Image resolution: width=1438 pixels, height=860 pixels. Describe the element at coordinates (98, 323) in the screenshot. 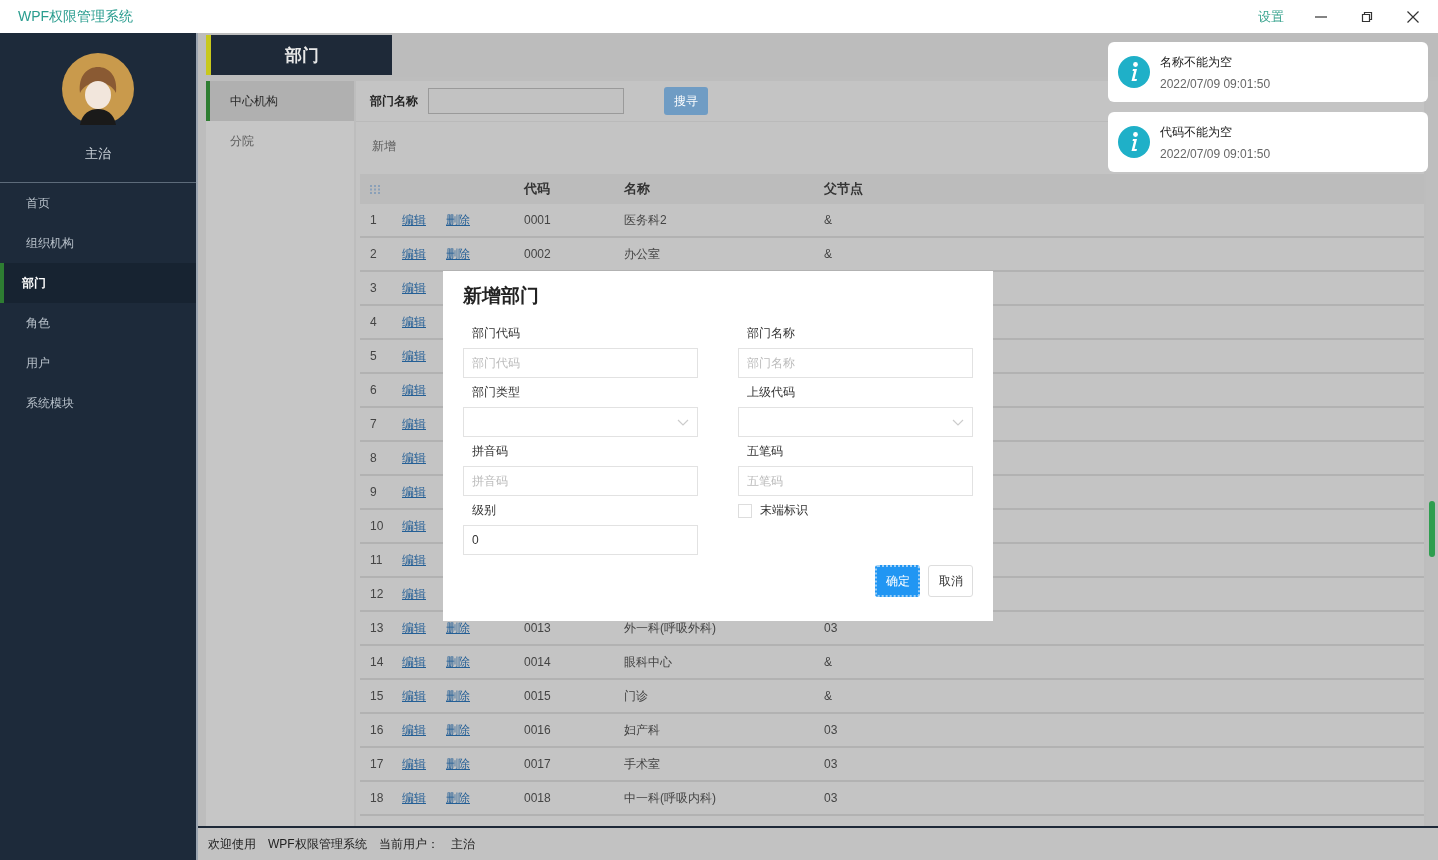

I see `nav-item: 角色` at that location.